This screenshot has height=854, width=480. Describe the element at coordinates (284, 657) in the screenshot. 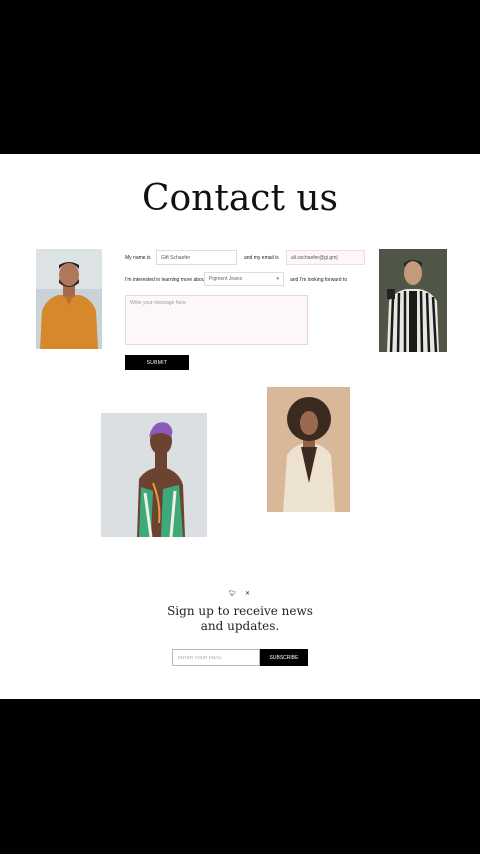

I see `subscribe-button: SUBSCRIBE` at that location.